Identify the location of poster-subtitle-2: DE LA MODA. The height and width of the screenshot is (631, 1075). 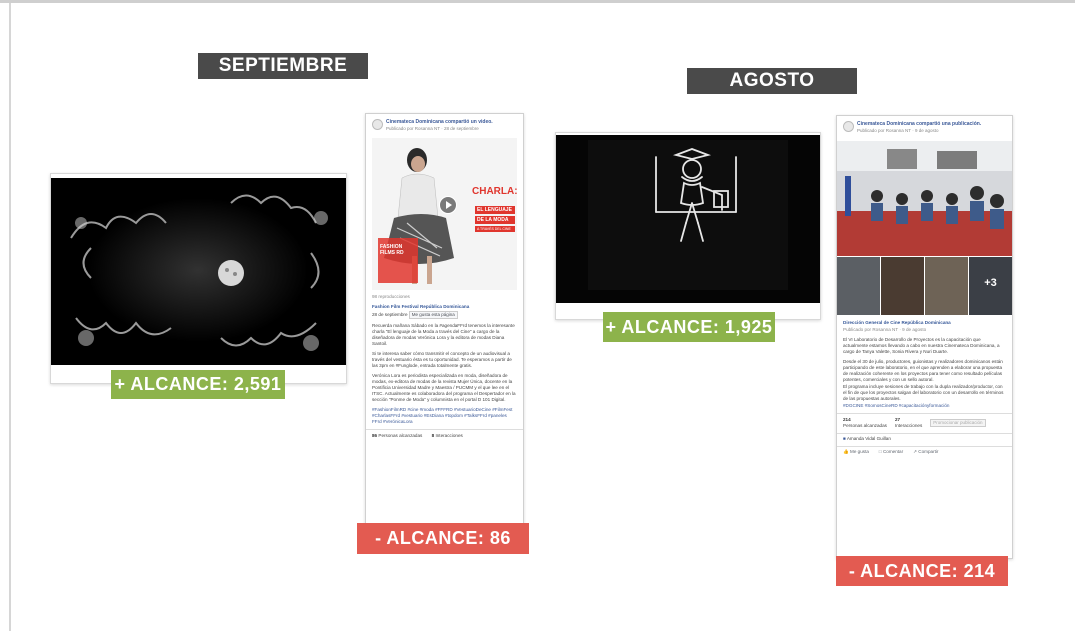
(495, 220).